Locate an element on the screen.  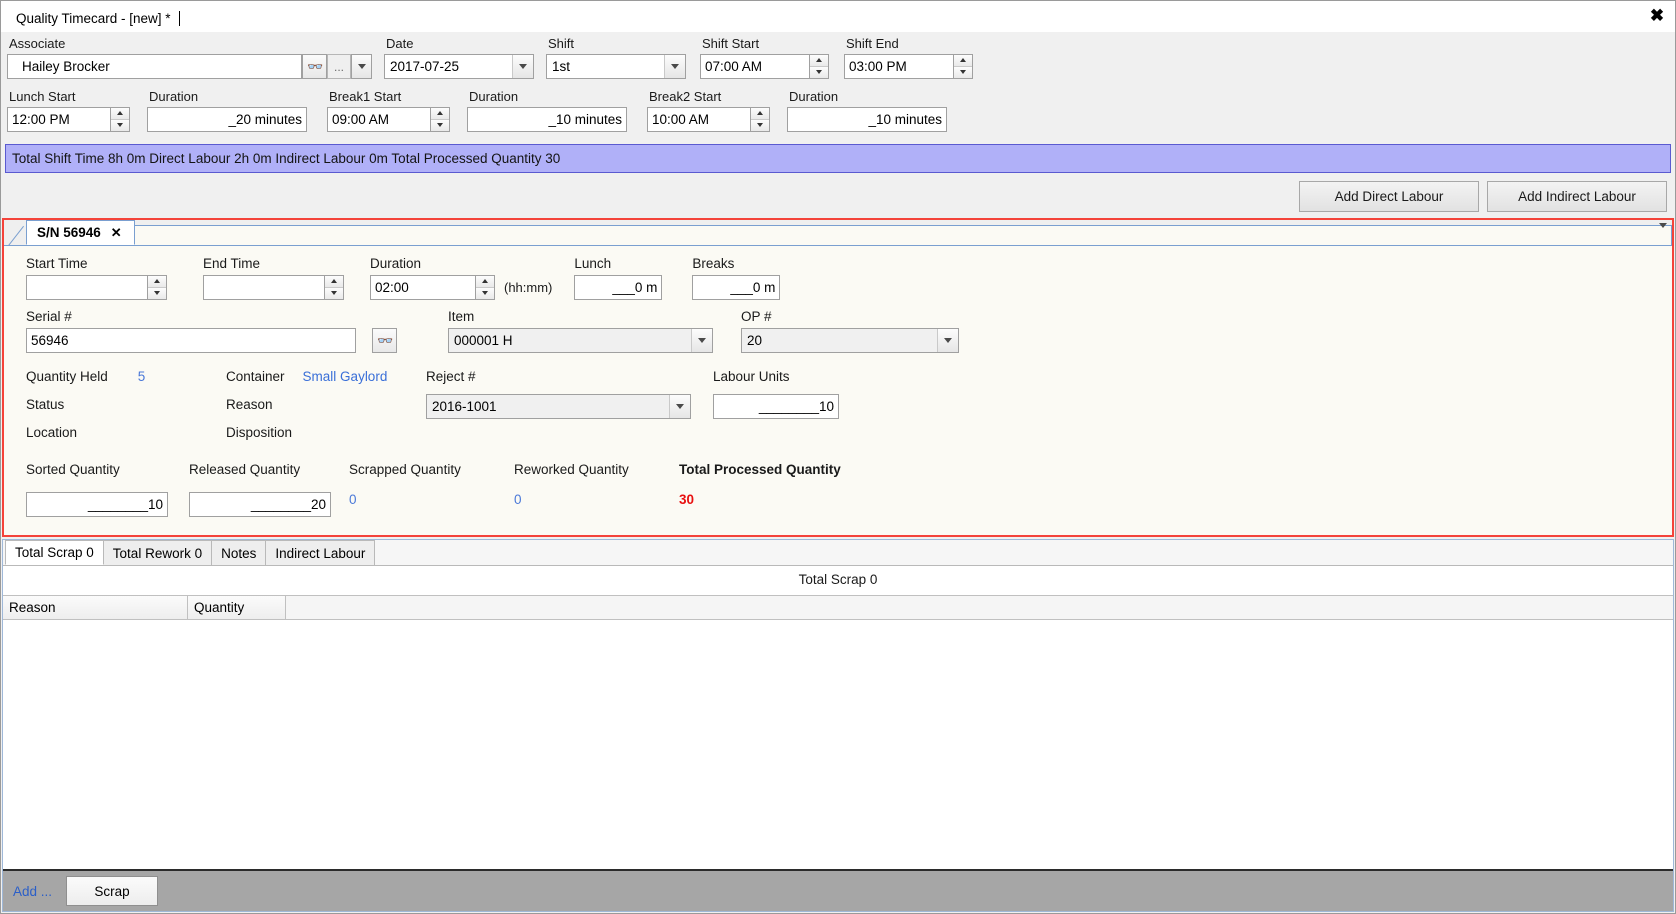
start-time-label: Start Time is located at coordinates (57, 263).